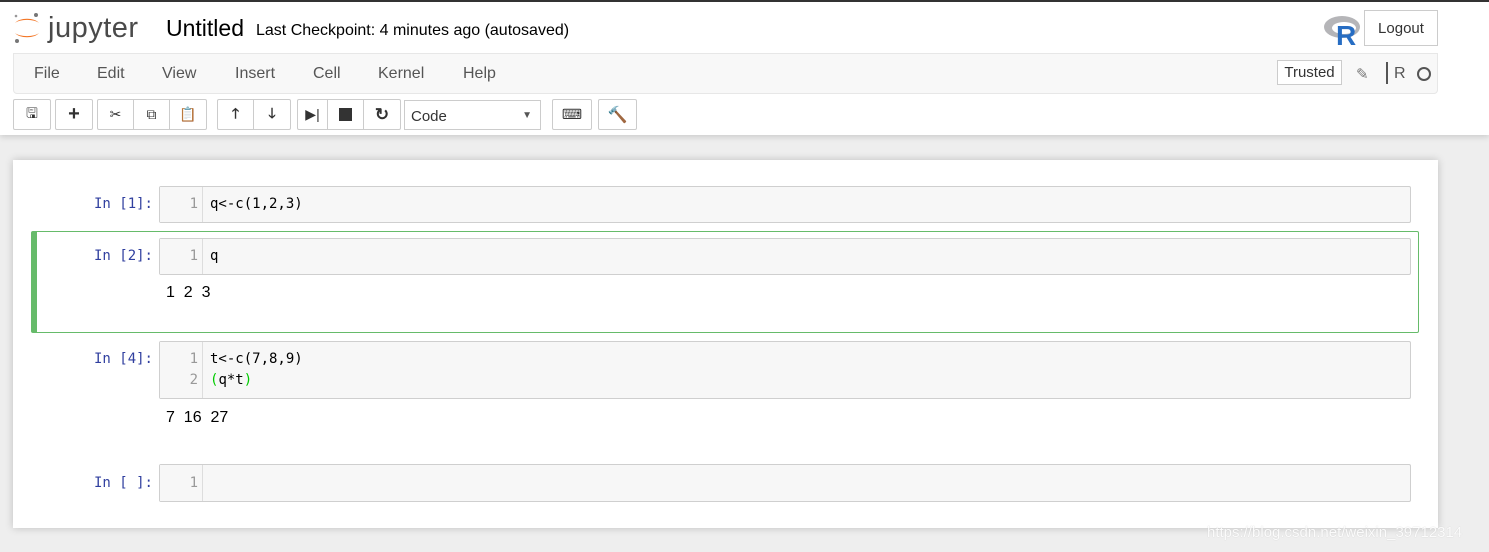 The image size is (1489, 552). I want to click on insert-cell-button: +, so click(74, 114).